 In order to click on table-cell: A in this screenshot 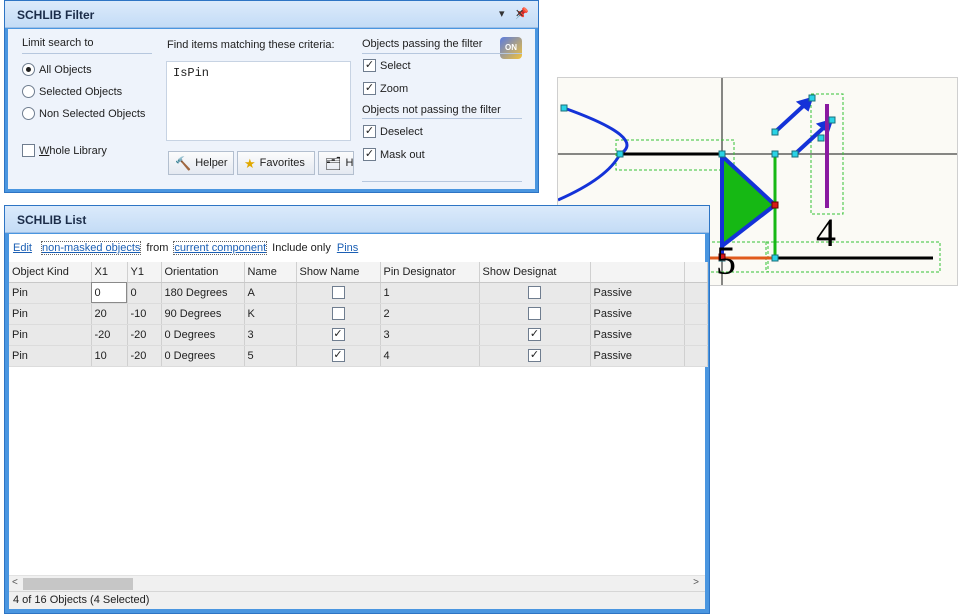, I will do `click(270, 293)`.